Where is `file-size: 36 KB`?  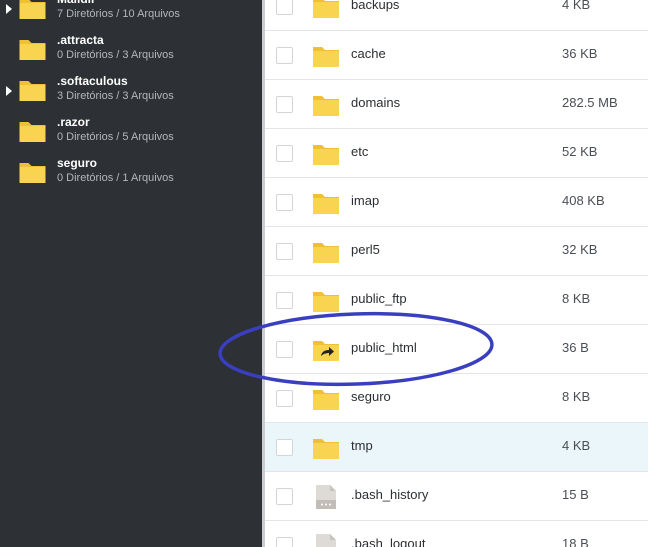
file-size: 36 KB is located at coordinates (580, 53).